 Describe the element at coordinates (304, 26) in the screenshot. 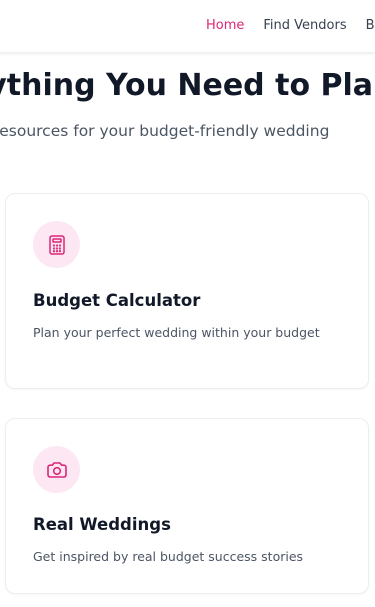

I see `nav-link-find-vendors: Find Vendors` at that location.